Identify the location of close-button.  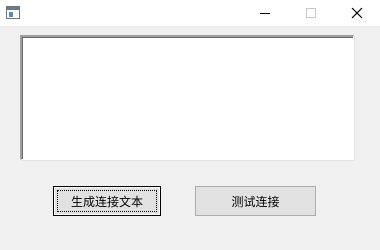
(357, 13).